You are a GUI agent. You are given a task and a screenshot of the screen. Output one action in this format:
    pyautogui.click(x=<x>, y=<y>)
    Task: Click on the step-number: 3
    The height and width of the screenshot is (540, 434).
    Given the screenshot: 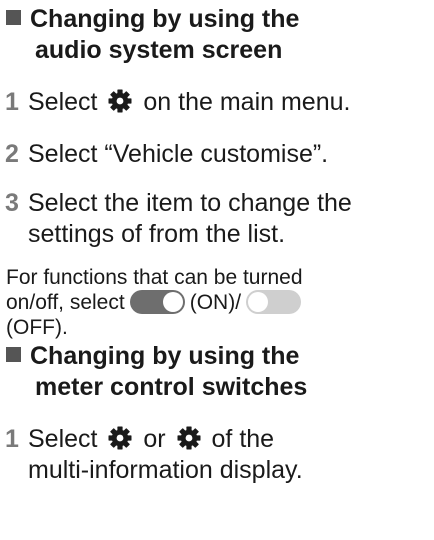 What is the action you would take?
    pyautogui.click(x=12, y=203)
    